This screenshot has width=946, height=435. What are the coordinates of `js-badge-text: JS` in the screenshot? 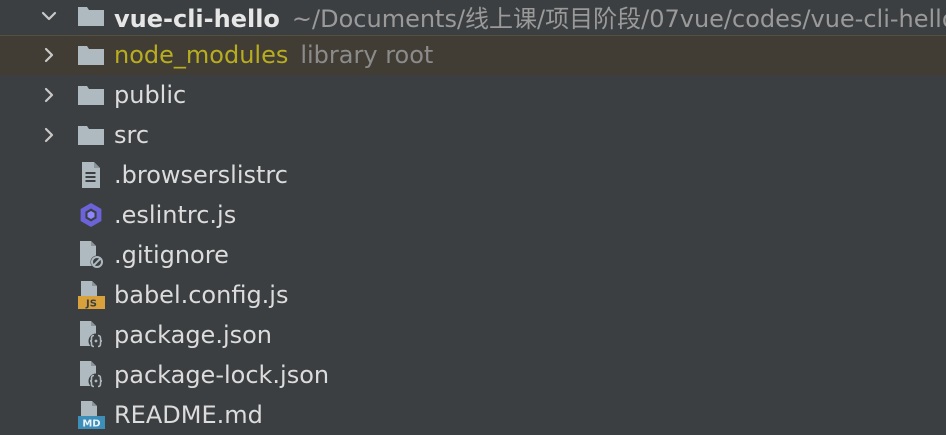 It's located at (91, 304).